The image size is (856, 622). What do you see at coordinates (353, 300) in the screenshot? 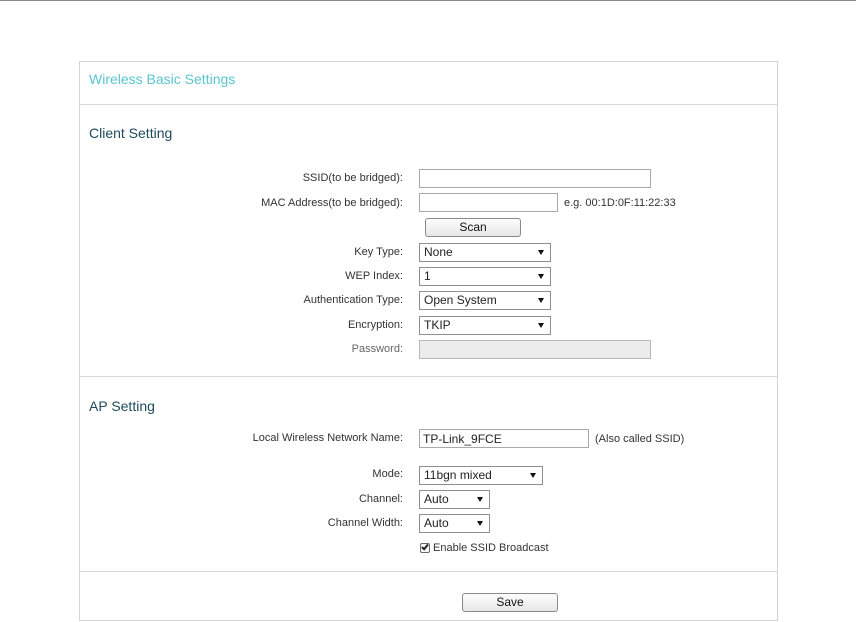
I see `authentication-type-label: Authentication Type:` at bounding box center [353, 300].